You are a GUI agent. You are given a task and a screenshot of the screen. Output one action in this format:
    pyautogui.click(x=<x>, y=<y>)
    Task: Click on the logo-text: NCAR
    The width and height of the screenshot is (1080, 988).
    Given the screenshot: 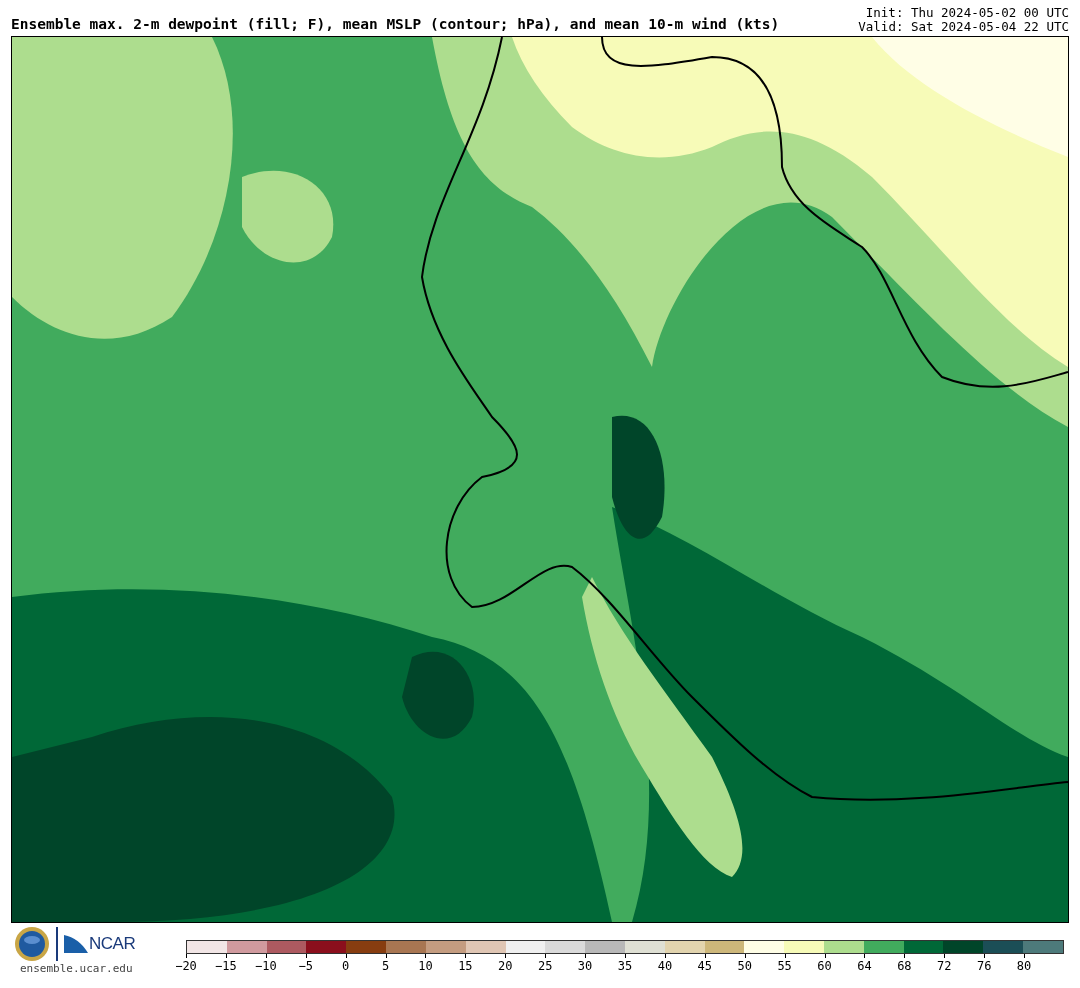 What is the action you would take?
    pyautogui.click(x=112, y=944)
    